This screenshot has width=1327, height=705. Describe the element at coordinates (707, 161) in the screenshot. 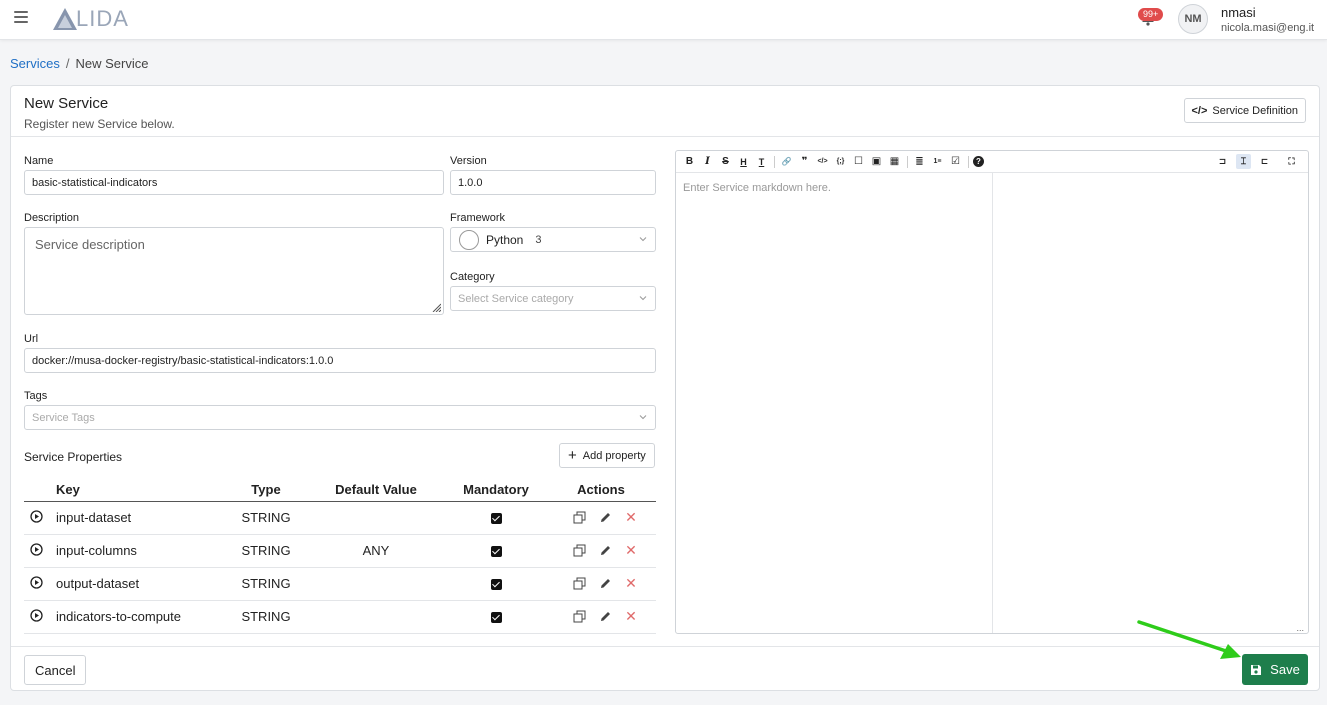

I see `italic-icon: I` at that location.